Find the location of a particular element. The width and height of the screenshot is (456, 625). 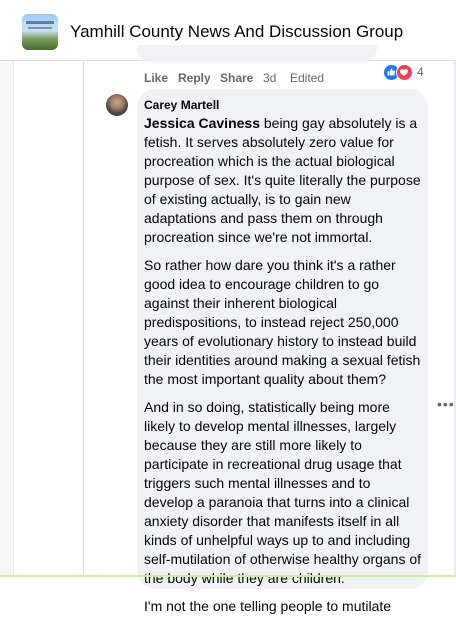

love-icon is located at coordinates (404, 72).